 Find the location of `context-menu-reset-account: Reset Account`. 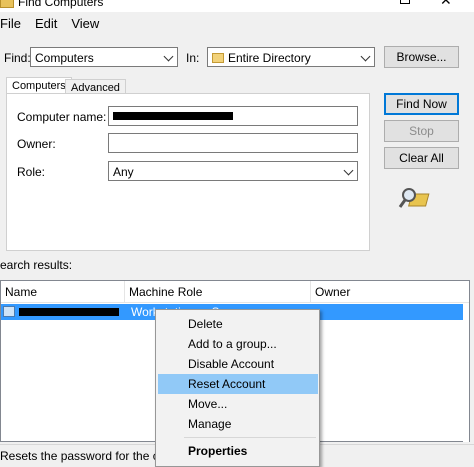

context-menu-reset-account: Reset Account is located at coordinates (238, 384).